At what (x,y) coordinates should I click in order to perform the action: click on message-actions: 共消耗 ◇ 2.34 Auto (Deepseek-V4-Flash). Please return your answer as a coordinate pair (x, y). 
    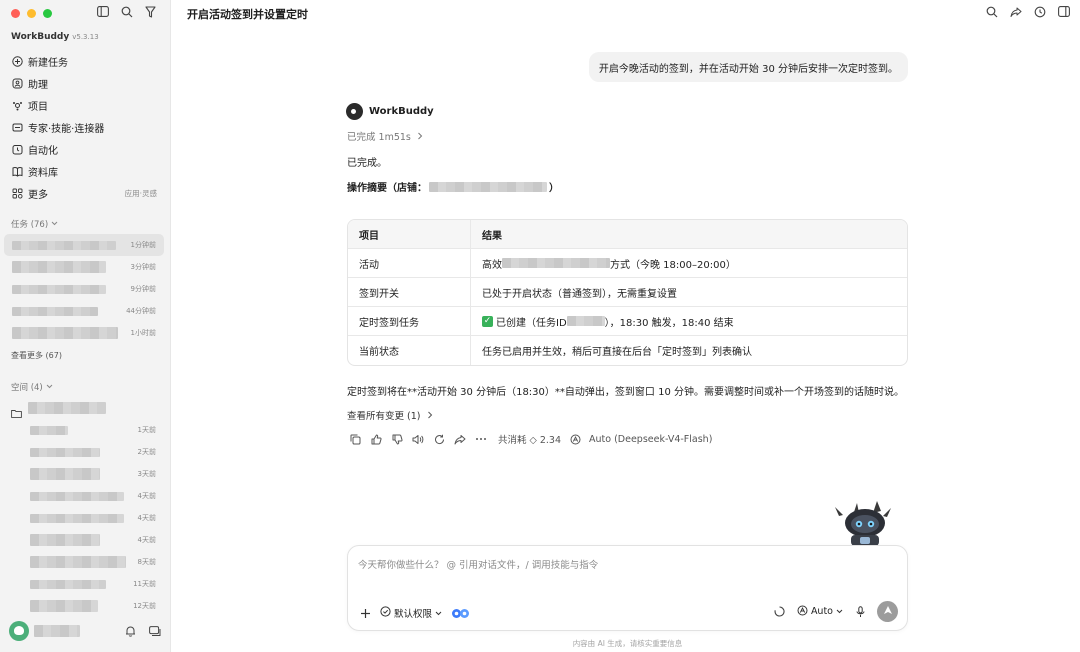
    Looking at the image, I should click on (530, 439).